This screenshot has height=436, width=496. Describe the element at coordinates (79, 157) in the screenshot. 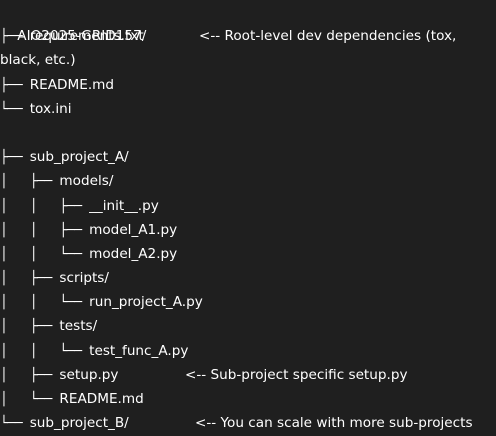

I see `tree-entry-name: sub_project_A/` at that location.